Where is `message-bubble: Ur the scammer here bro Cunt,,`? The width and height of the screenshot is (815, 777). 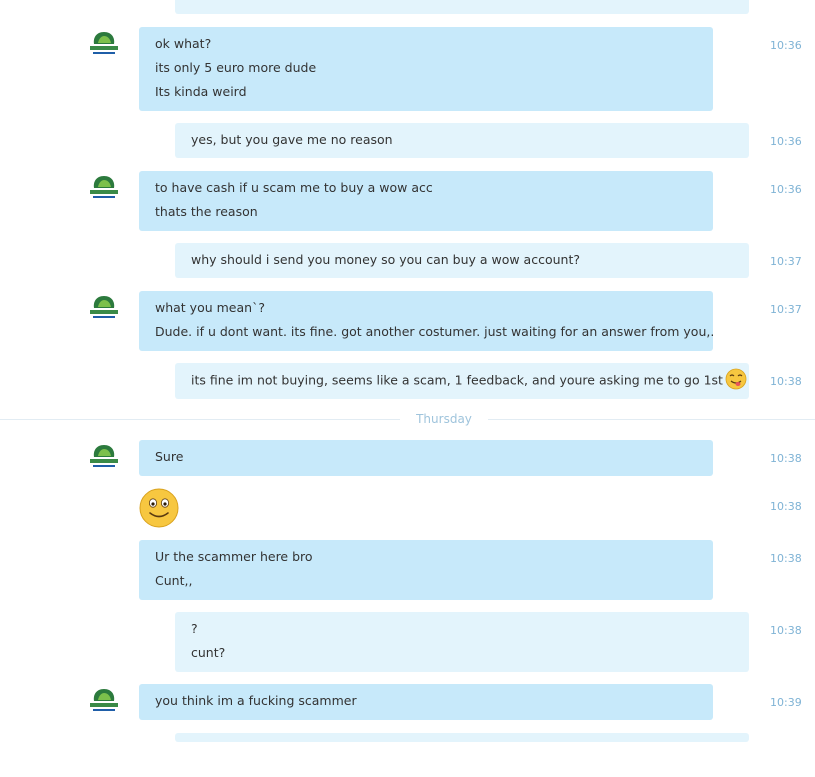
message-bubble: Ur the scammer here bro Cunt,, is located at coordinates (426, 570).